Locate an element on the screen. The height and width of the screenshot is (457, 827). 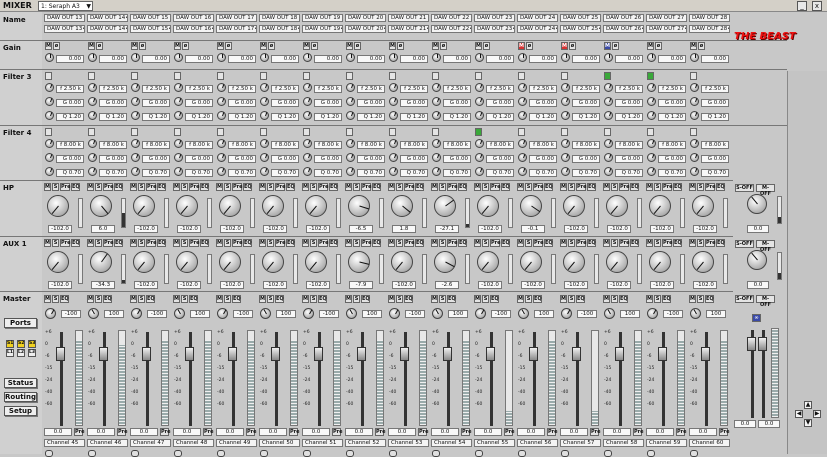
close-button: x is located at coordinates (817, 6).